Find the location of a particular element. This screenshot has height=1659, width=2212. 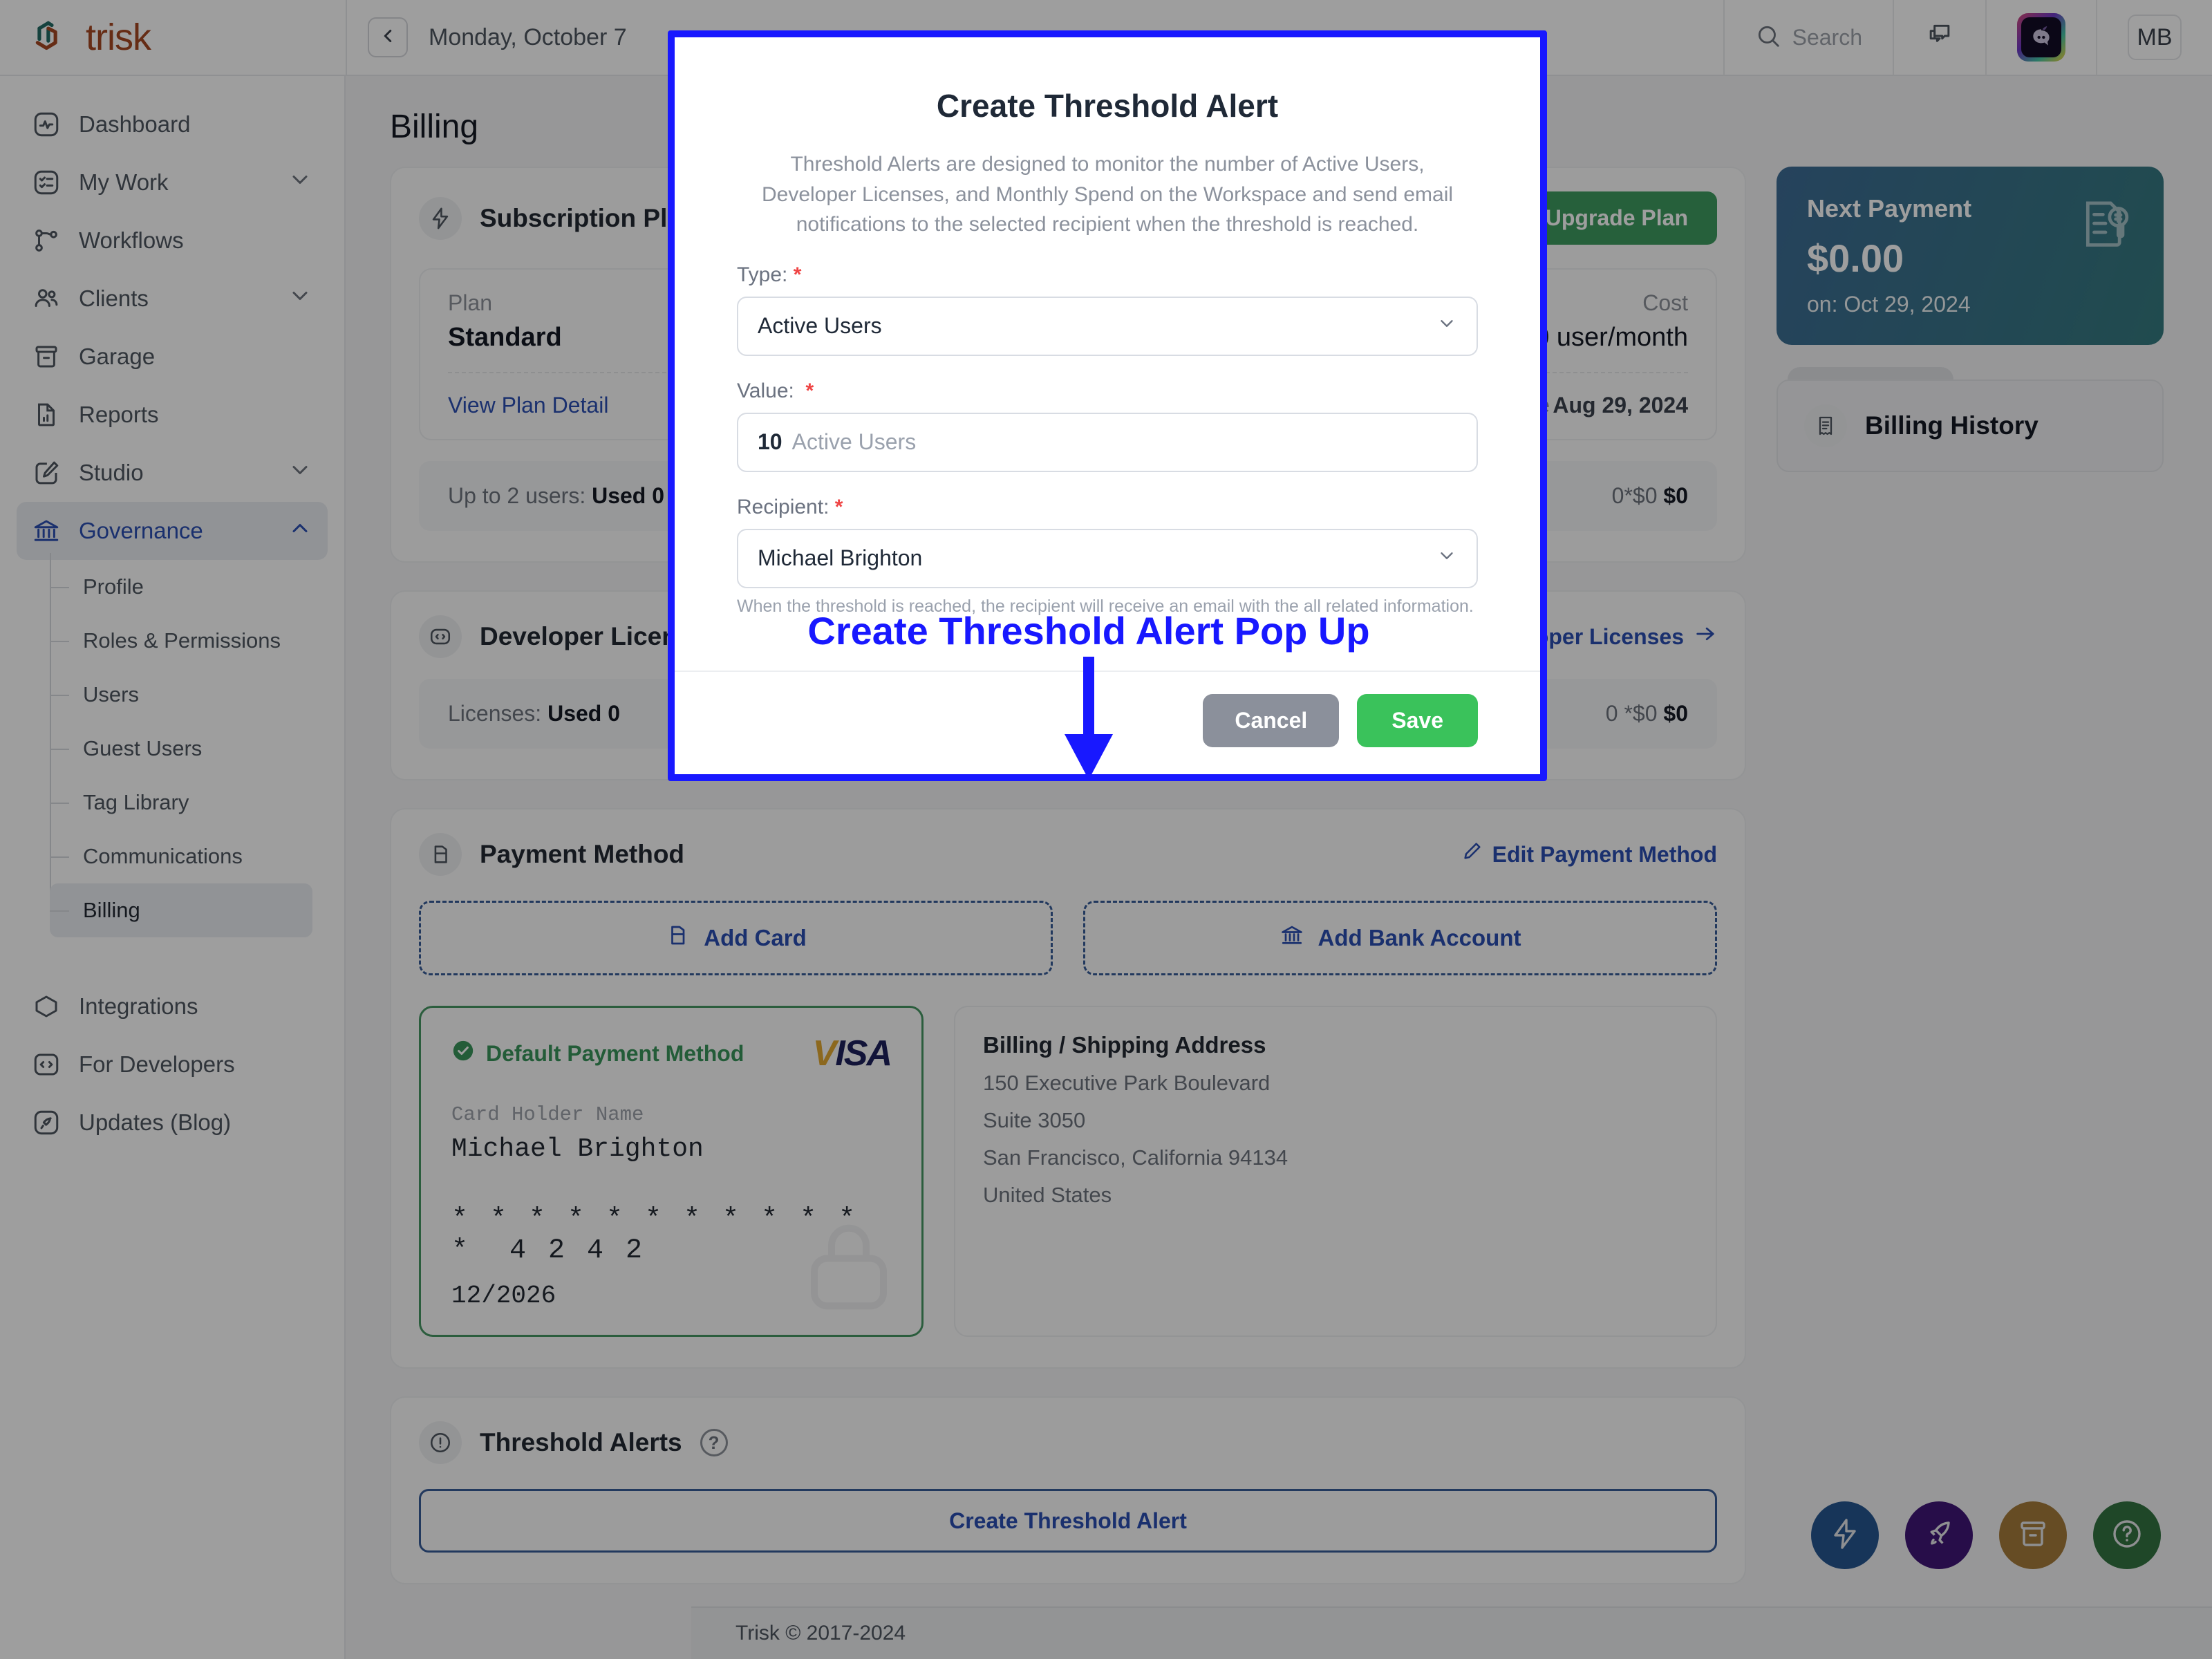

address-line: 150 Executive Park Boulevard is located at coordinates (1127, 1083).